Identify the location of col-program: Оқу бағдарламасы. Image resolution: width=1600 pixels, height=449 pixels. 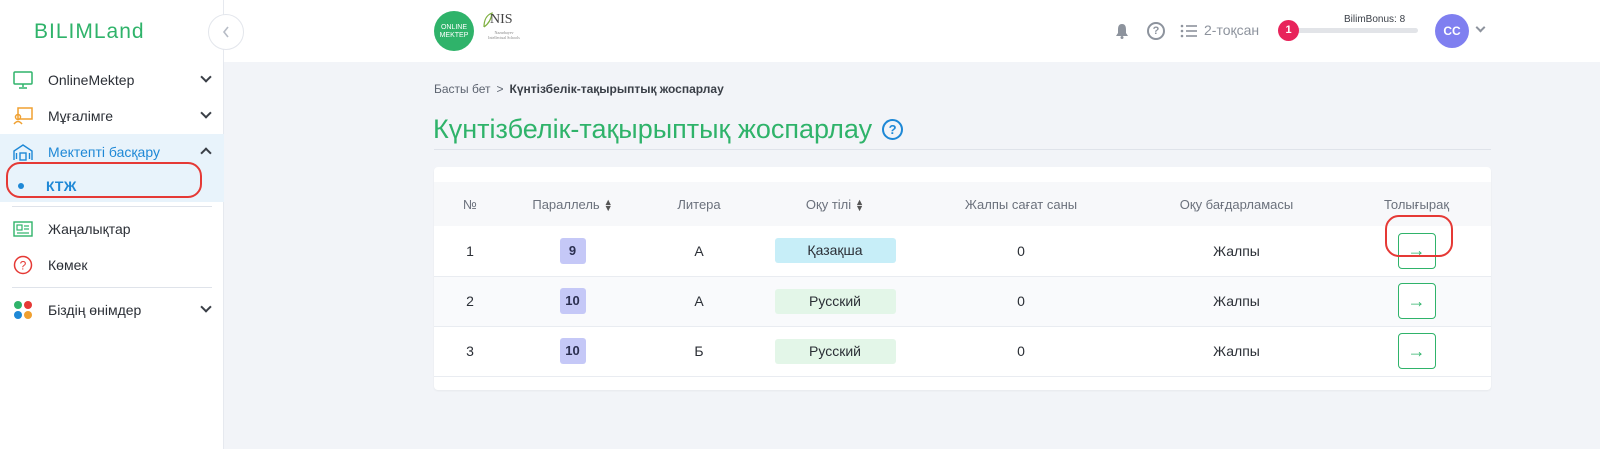
(1236, 204).